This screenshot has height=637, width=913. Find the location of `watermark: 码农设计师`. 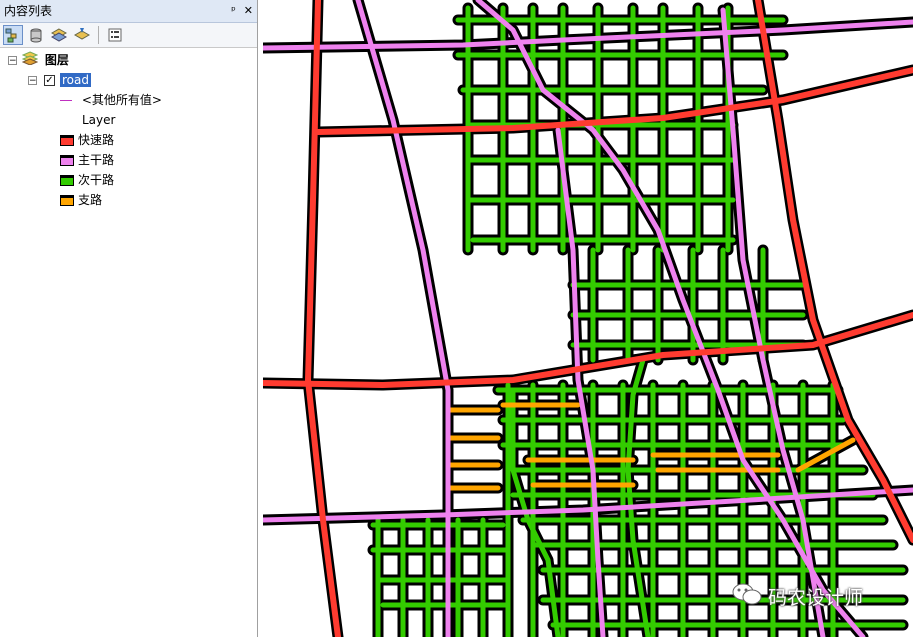

watermark: 码农设计师 is located at coordinates (797, 596).